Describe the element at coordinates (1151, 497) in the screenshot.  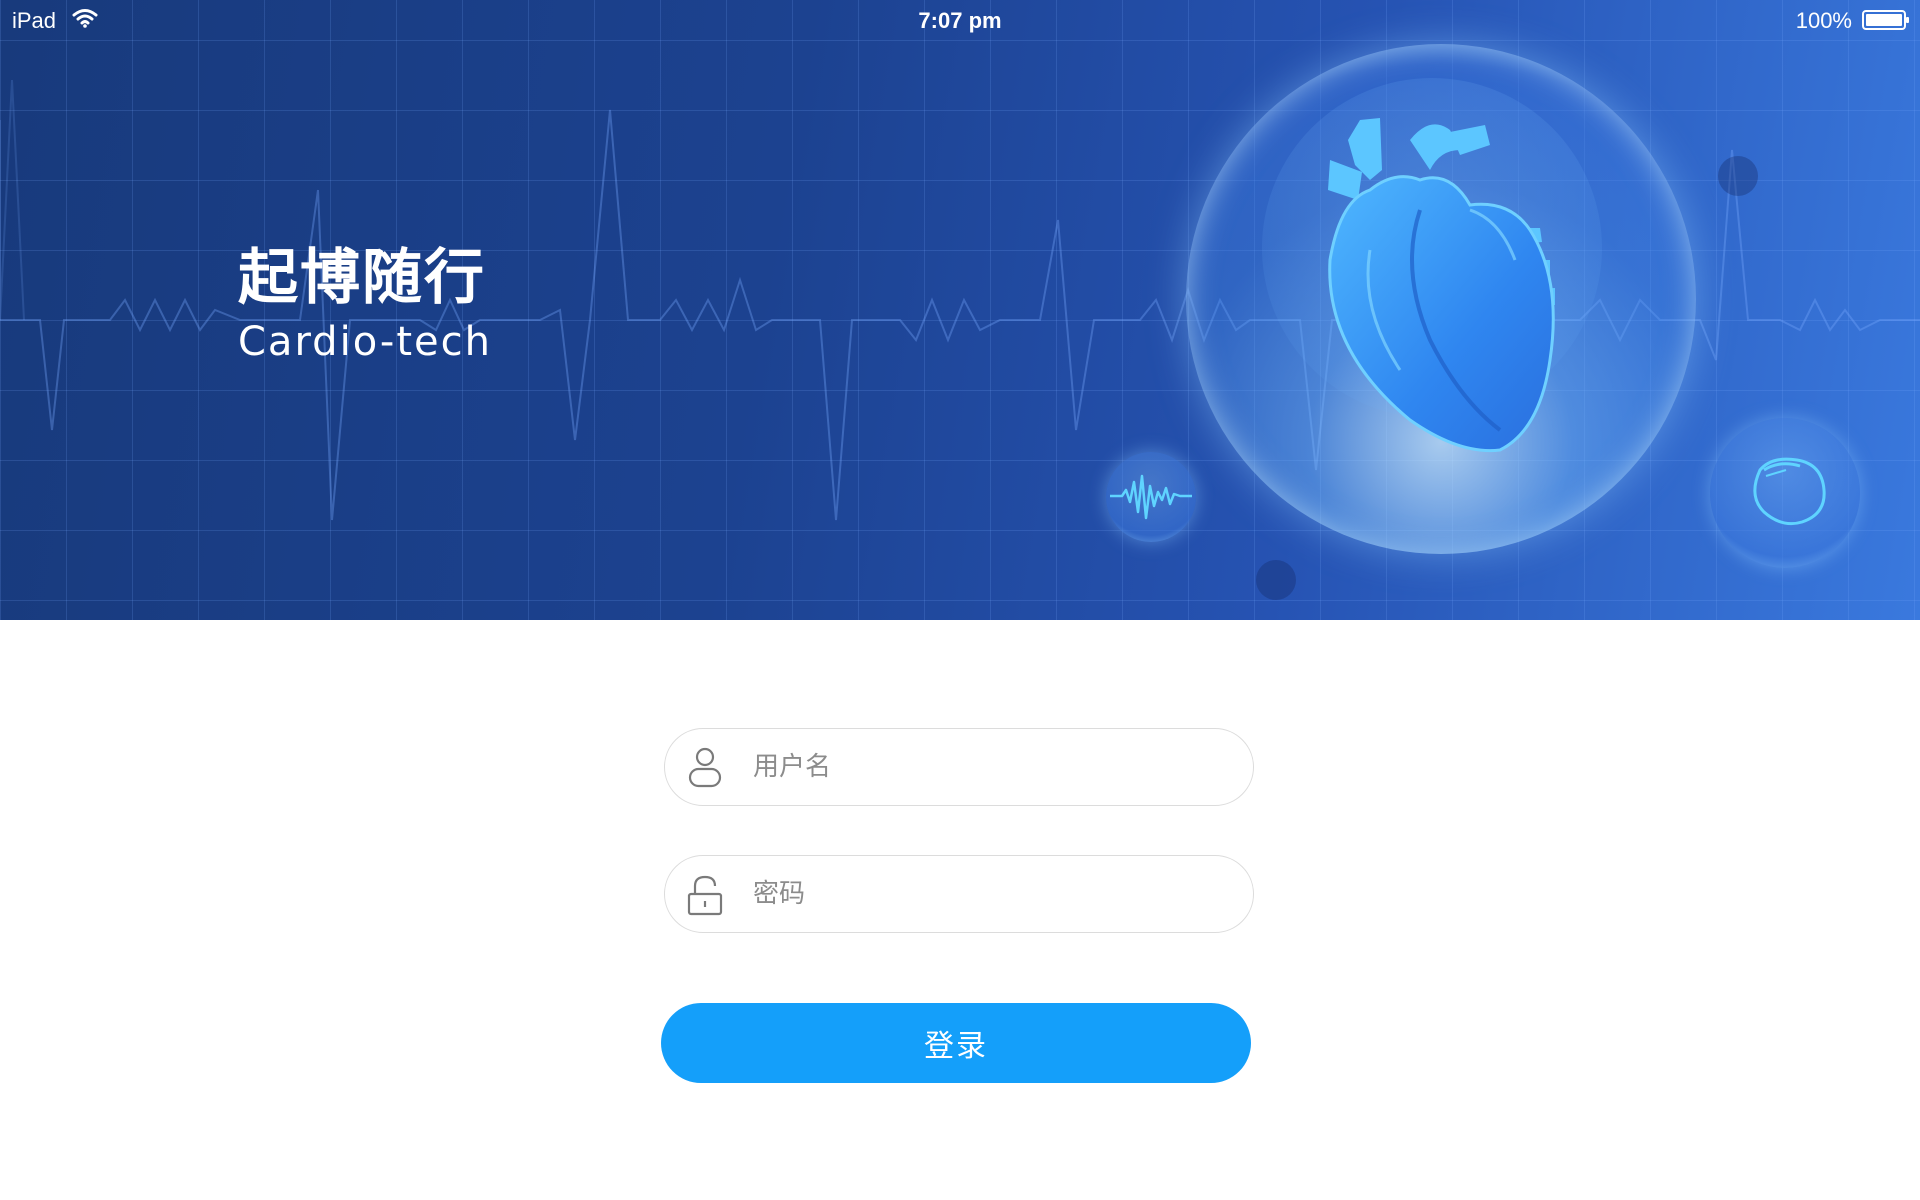
I see `ecg-wave-icon` at that location.